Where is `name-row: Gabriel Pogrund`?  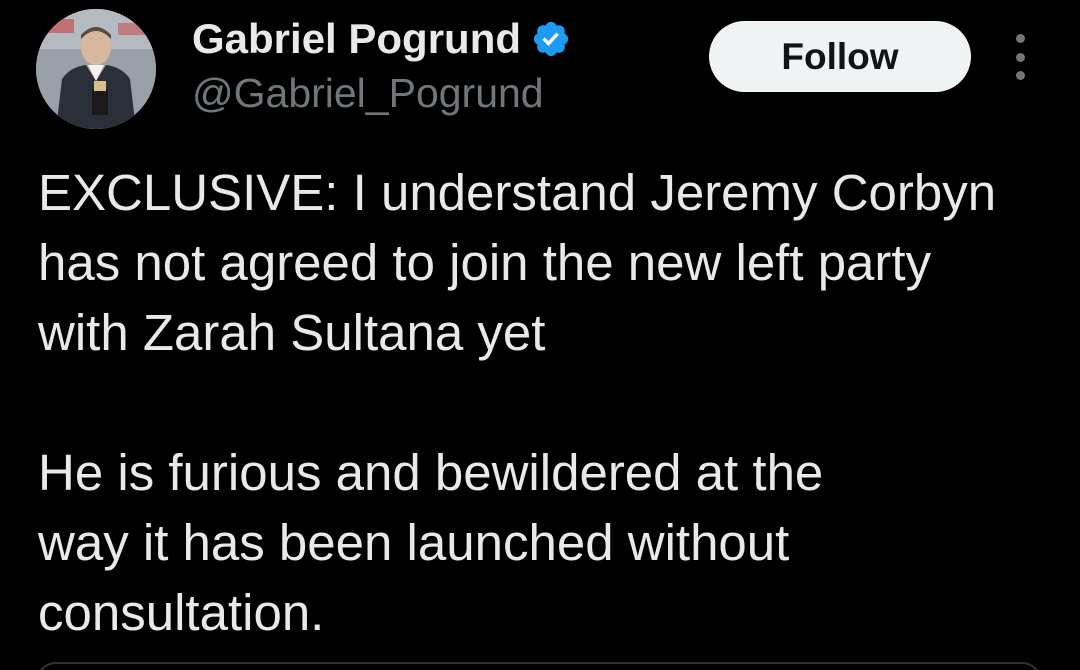 name-row: Gabriel Pogrund is located at coordinates (381, 39).